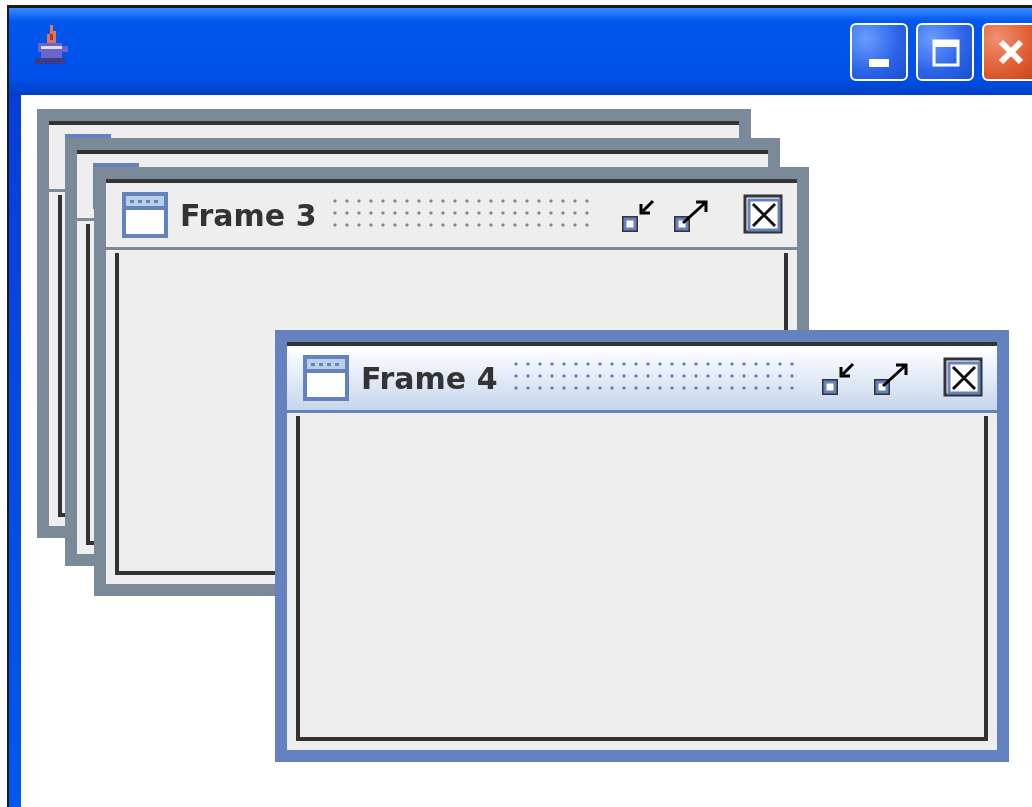  Describe the element at coordinates (1007, 51) in the screenshot. I see `close-button` at that location.